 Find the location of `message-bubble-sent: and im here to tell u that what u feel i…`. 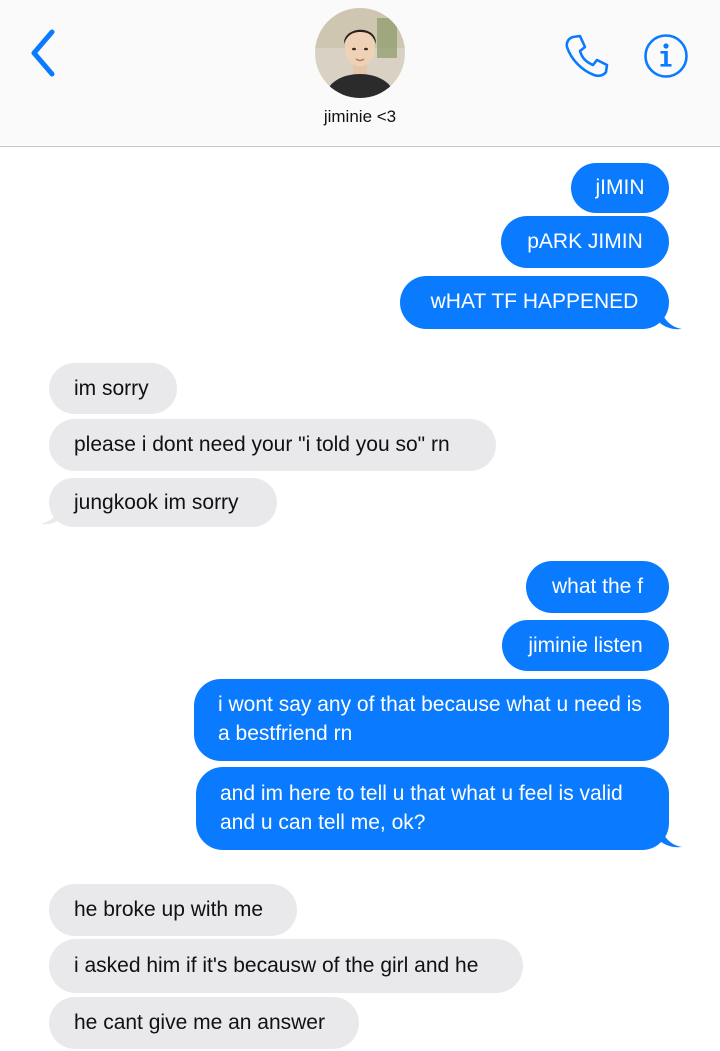

message-bubble-sent: and im here to tell u that what u feel i… is located at coordinates (432, 808).